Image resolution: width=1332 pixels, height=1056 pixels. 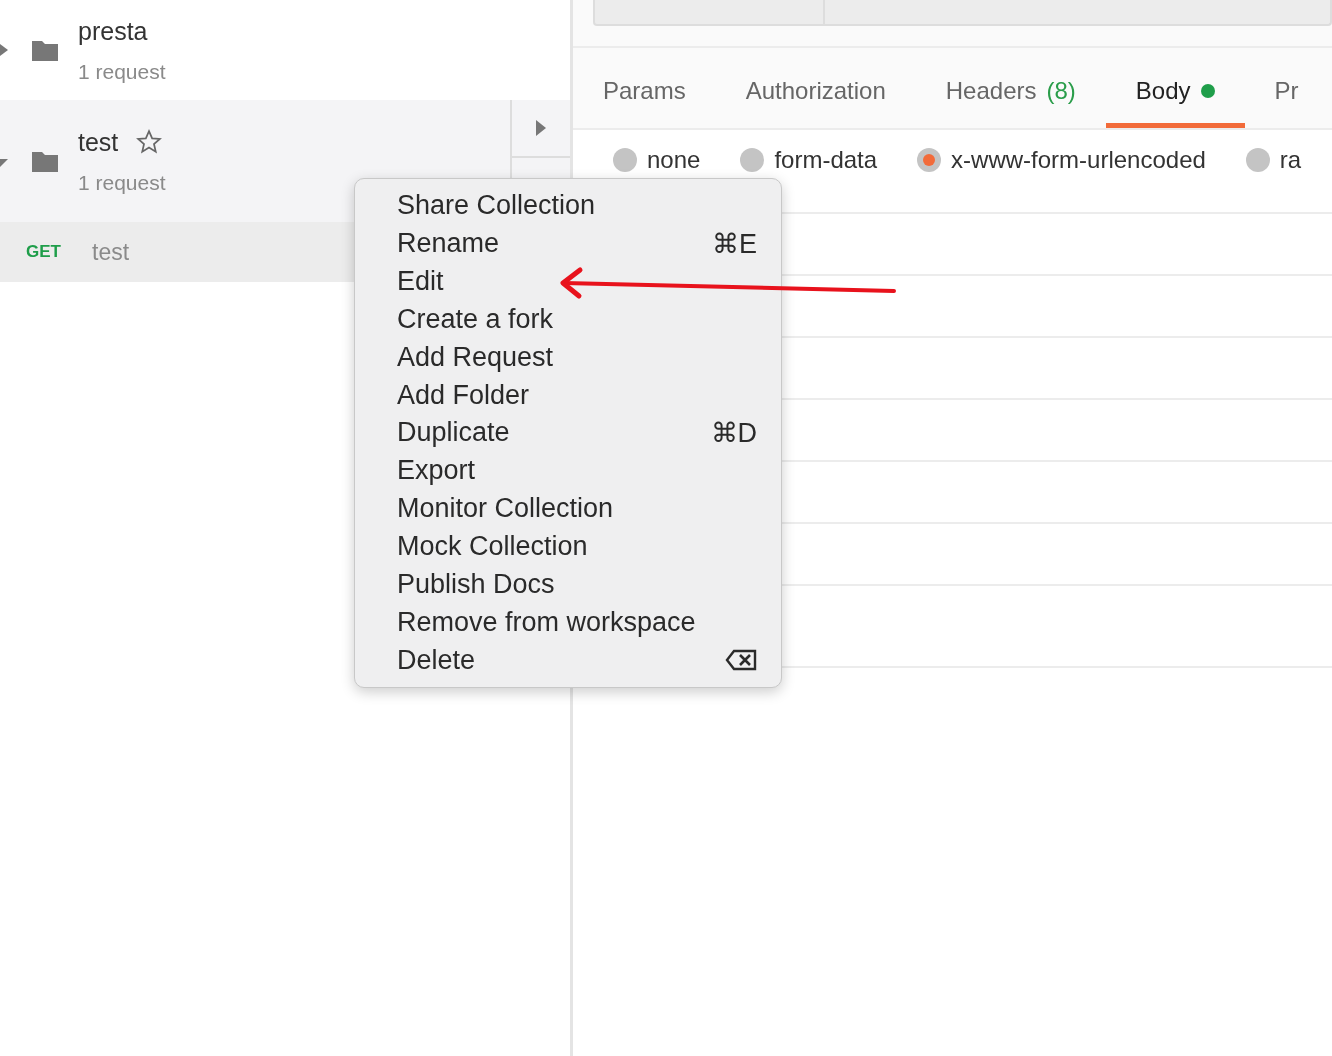 I want to click on radio-label: form-data, so click(x=826, y=160).